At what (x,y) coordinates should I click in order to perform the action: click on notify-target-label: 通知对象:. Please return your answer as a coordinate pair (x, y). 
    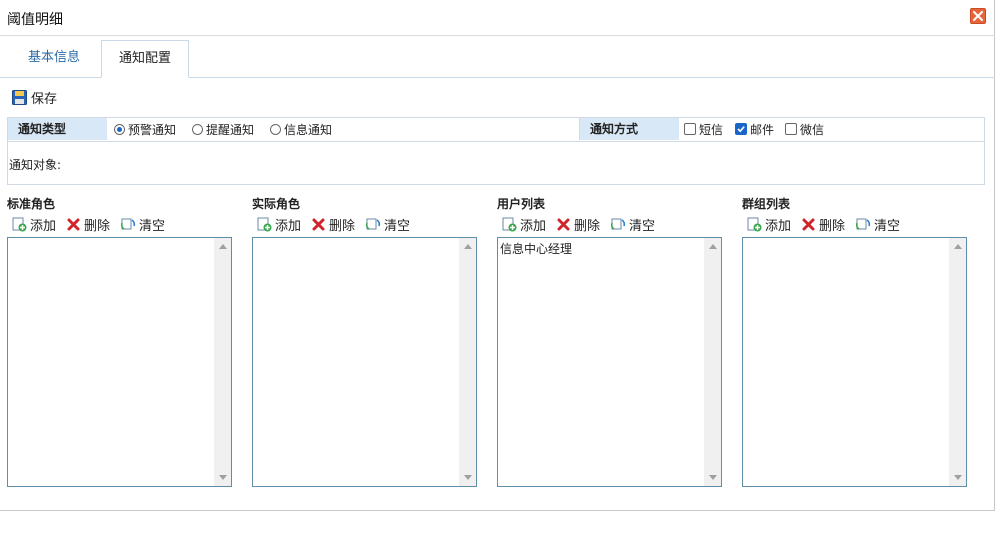
    Looking at the image, I should click on (35, 165).